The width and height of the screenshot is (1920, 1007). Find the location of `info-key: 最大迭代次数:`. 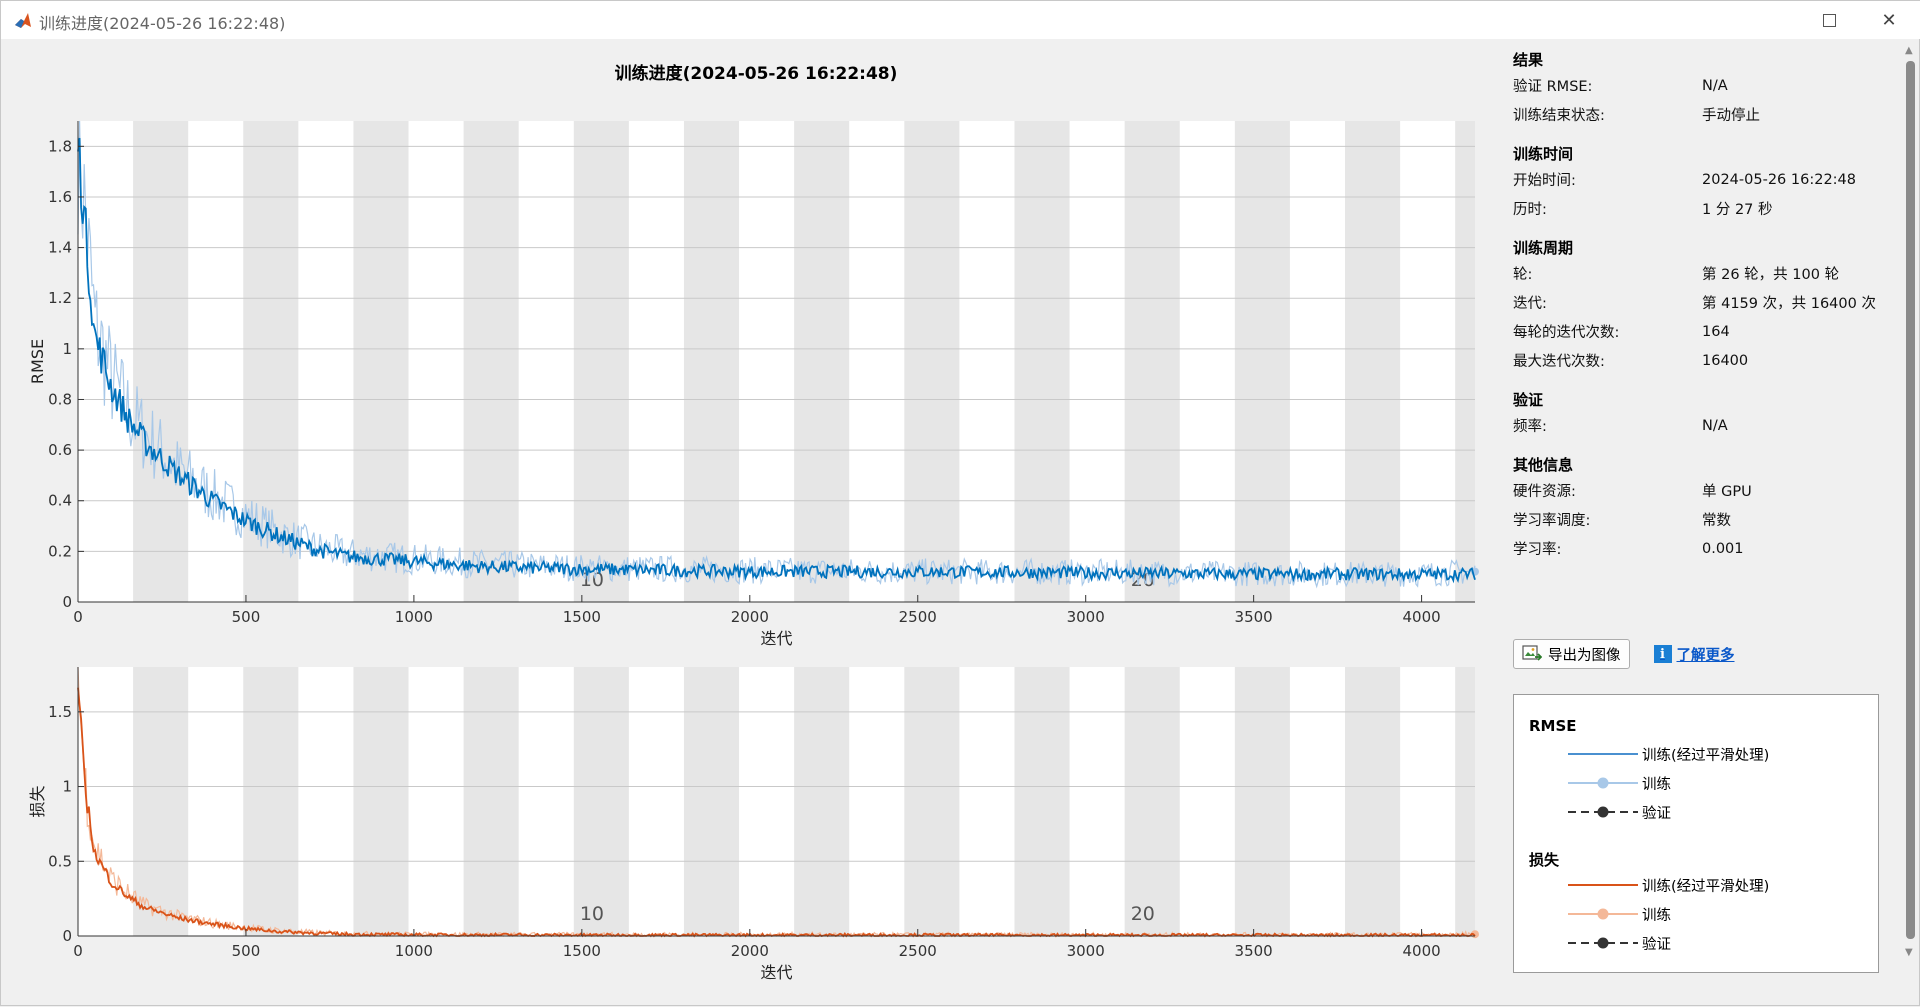

info-key: 最大迭代次数: is located at coordinates (1559, 362).